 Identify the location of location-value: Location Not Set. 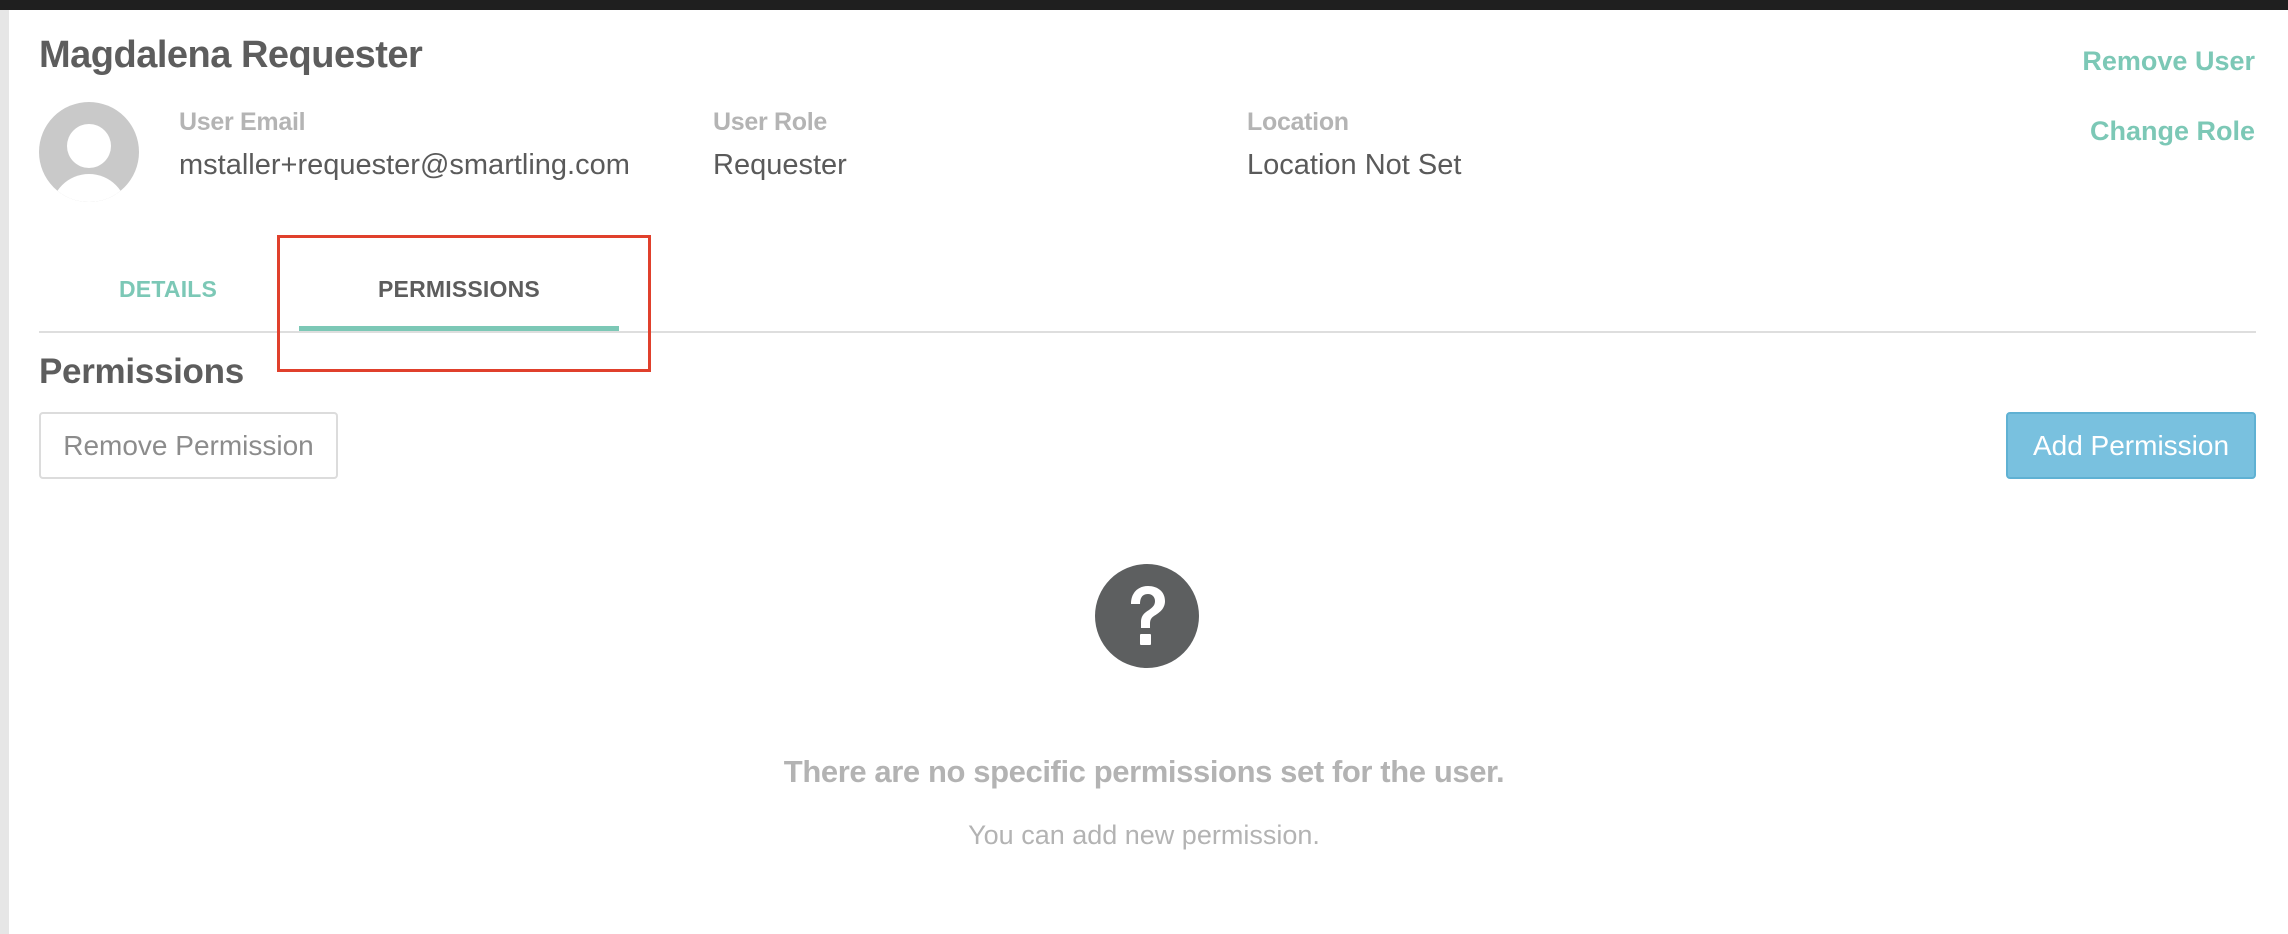
(1354, 165).